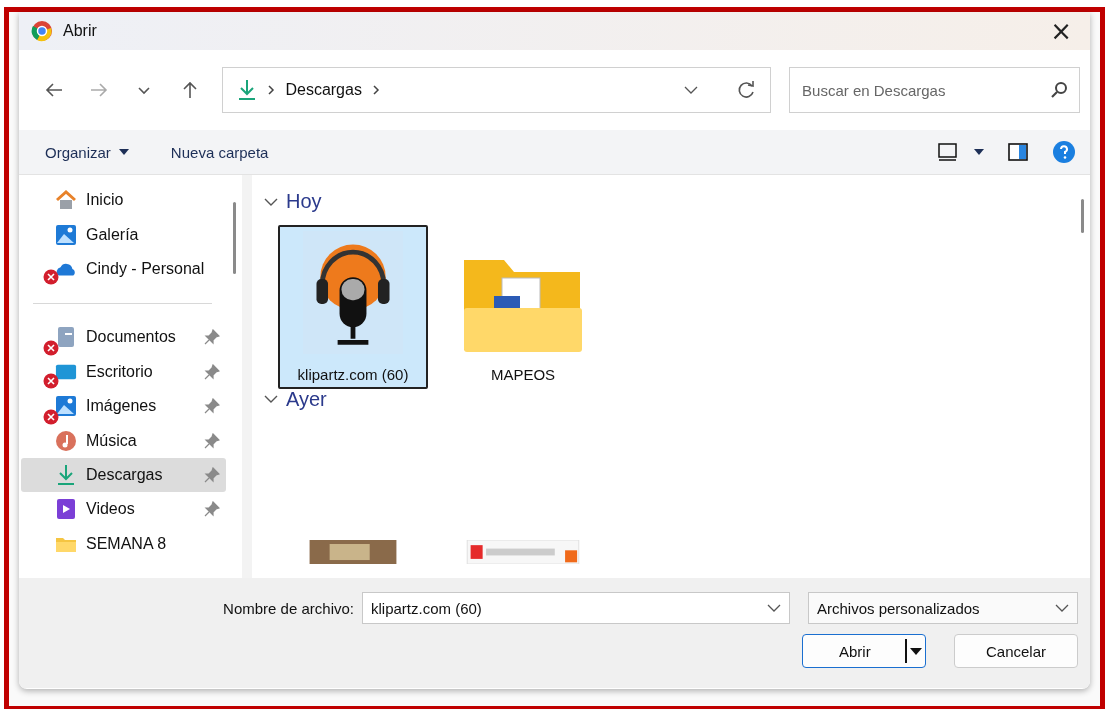 The width and height of the screenshot is (1106, 709). Describe the element at coordinates (943, 608) in the screenshot. I see `file-type-dropdown: Archivos personalizados` at that location.